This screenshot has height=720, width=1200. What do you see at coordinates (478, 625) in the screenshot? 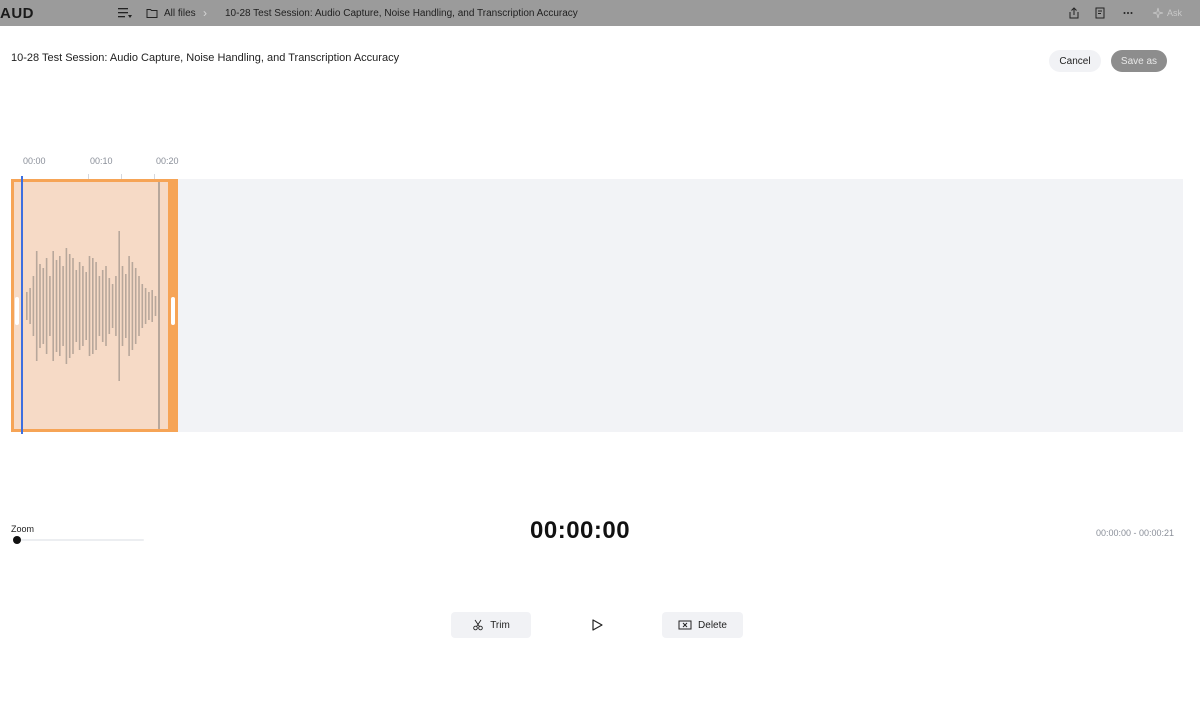
I see `scissors-icon` at bounding box center [478, 625].